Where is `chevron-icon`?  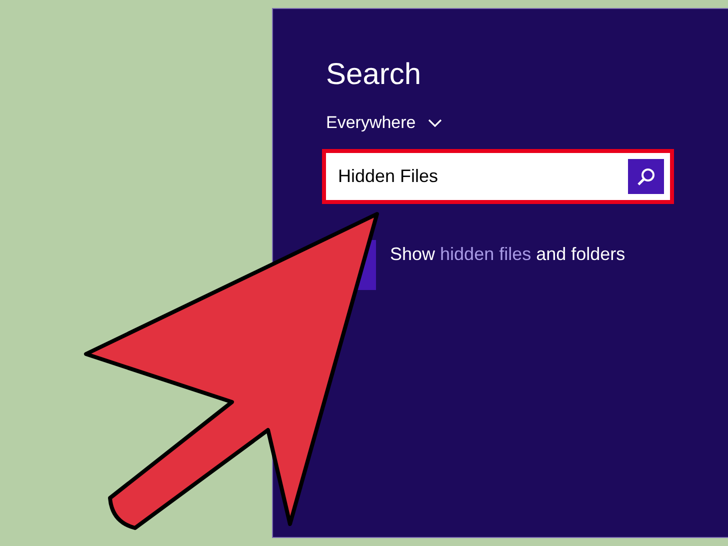 chevron-icon is located at coordinates (435, 123).